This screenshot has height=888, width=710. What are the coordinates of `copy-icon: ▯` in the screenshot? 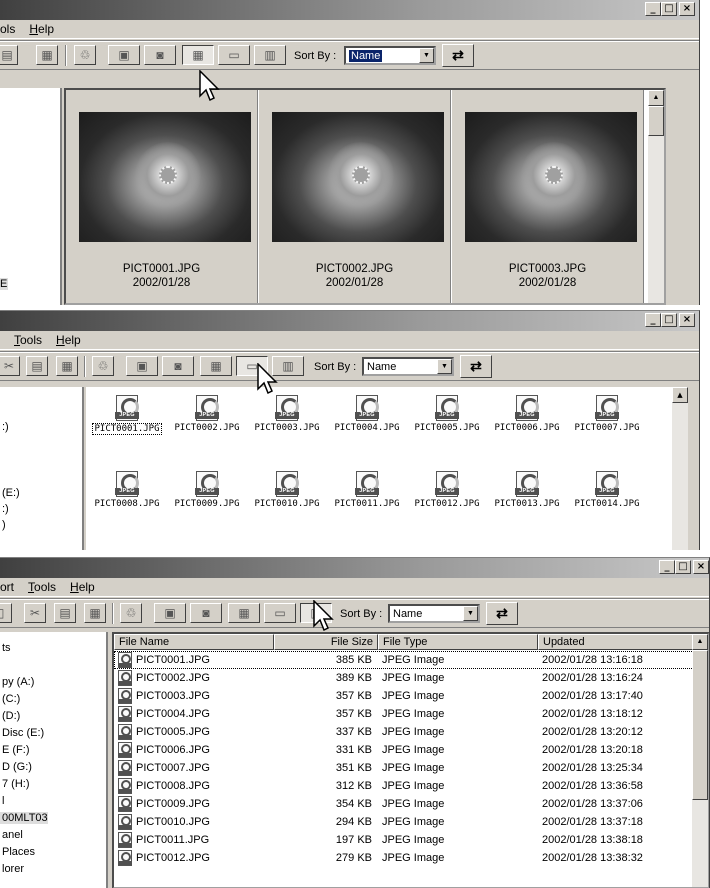 It's located at (6, 613).